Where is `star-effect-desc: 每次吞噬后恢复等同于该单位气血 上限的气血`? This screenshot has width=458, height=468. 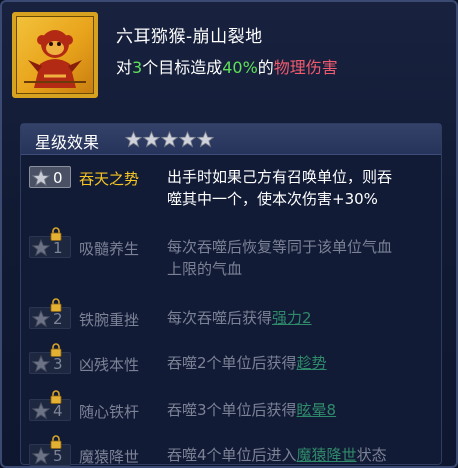
star-effect-desc: 每次吞噬后恢复等同于该单位气血 上限的气血 is located at coordinates (280, 258).